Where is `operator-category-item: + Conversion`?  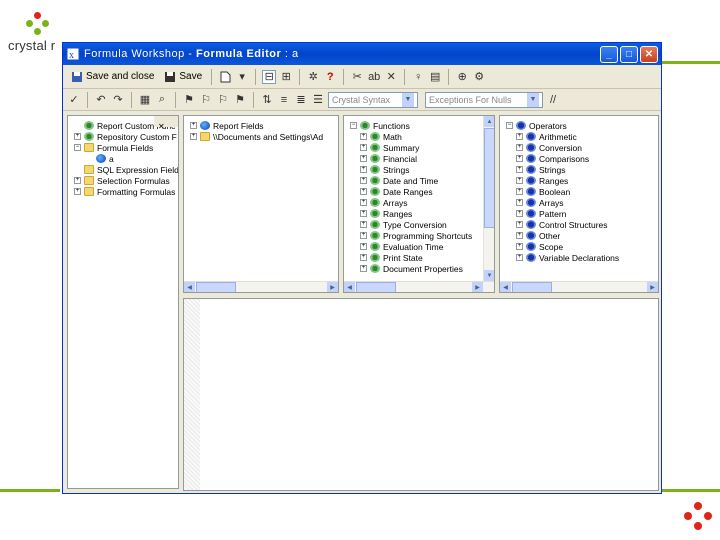 operator-category-item: + Conversion is located at coordinates (580, 147).